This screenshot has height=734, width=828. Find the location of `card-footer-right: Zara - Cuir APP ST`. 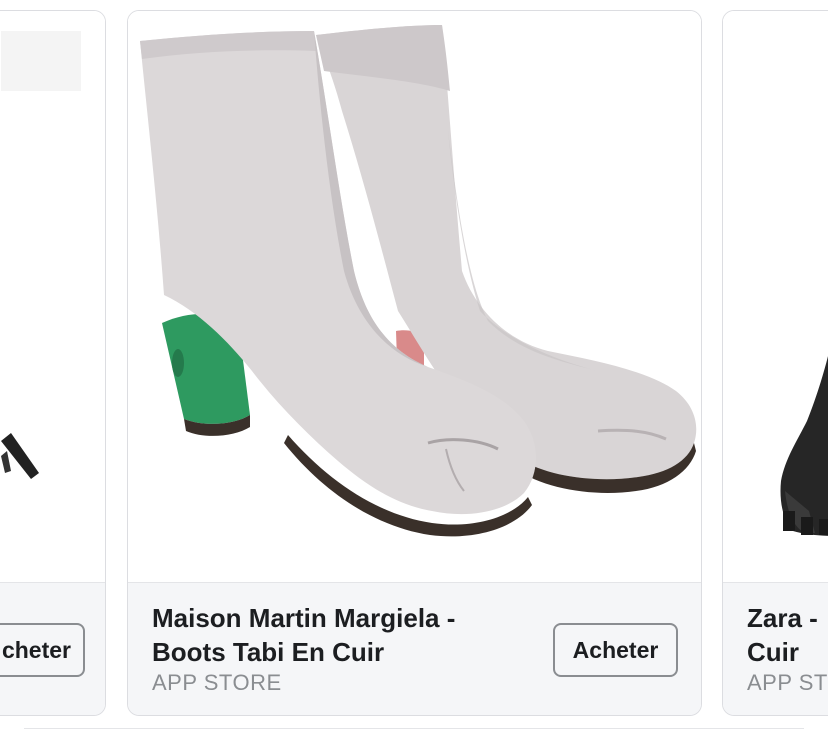

card-footer-right: Zara - Cuir APP ST is located at coordinates (775, 648).